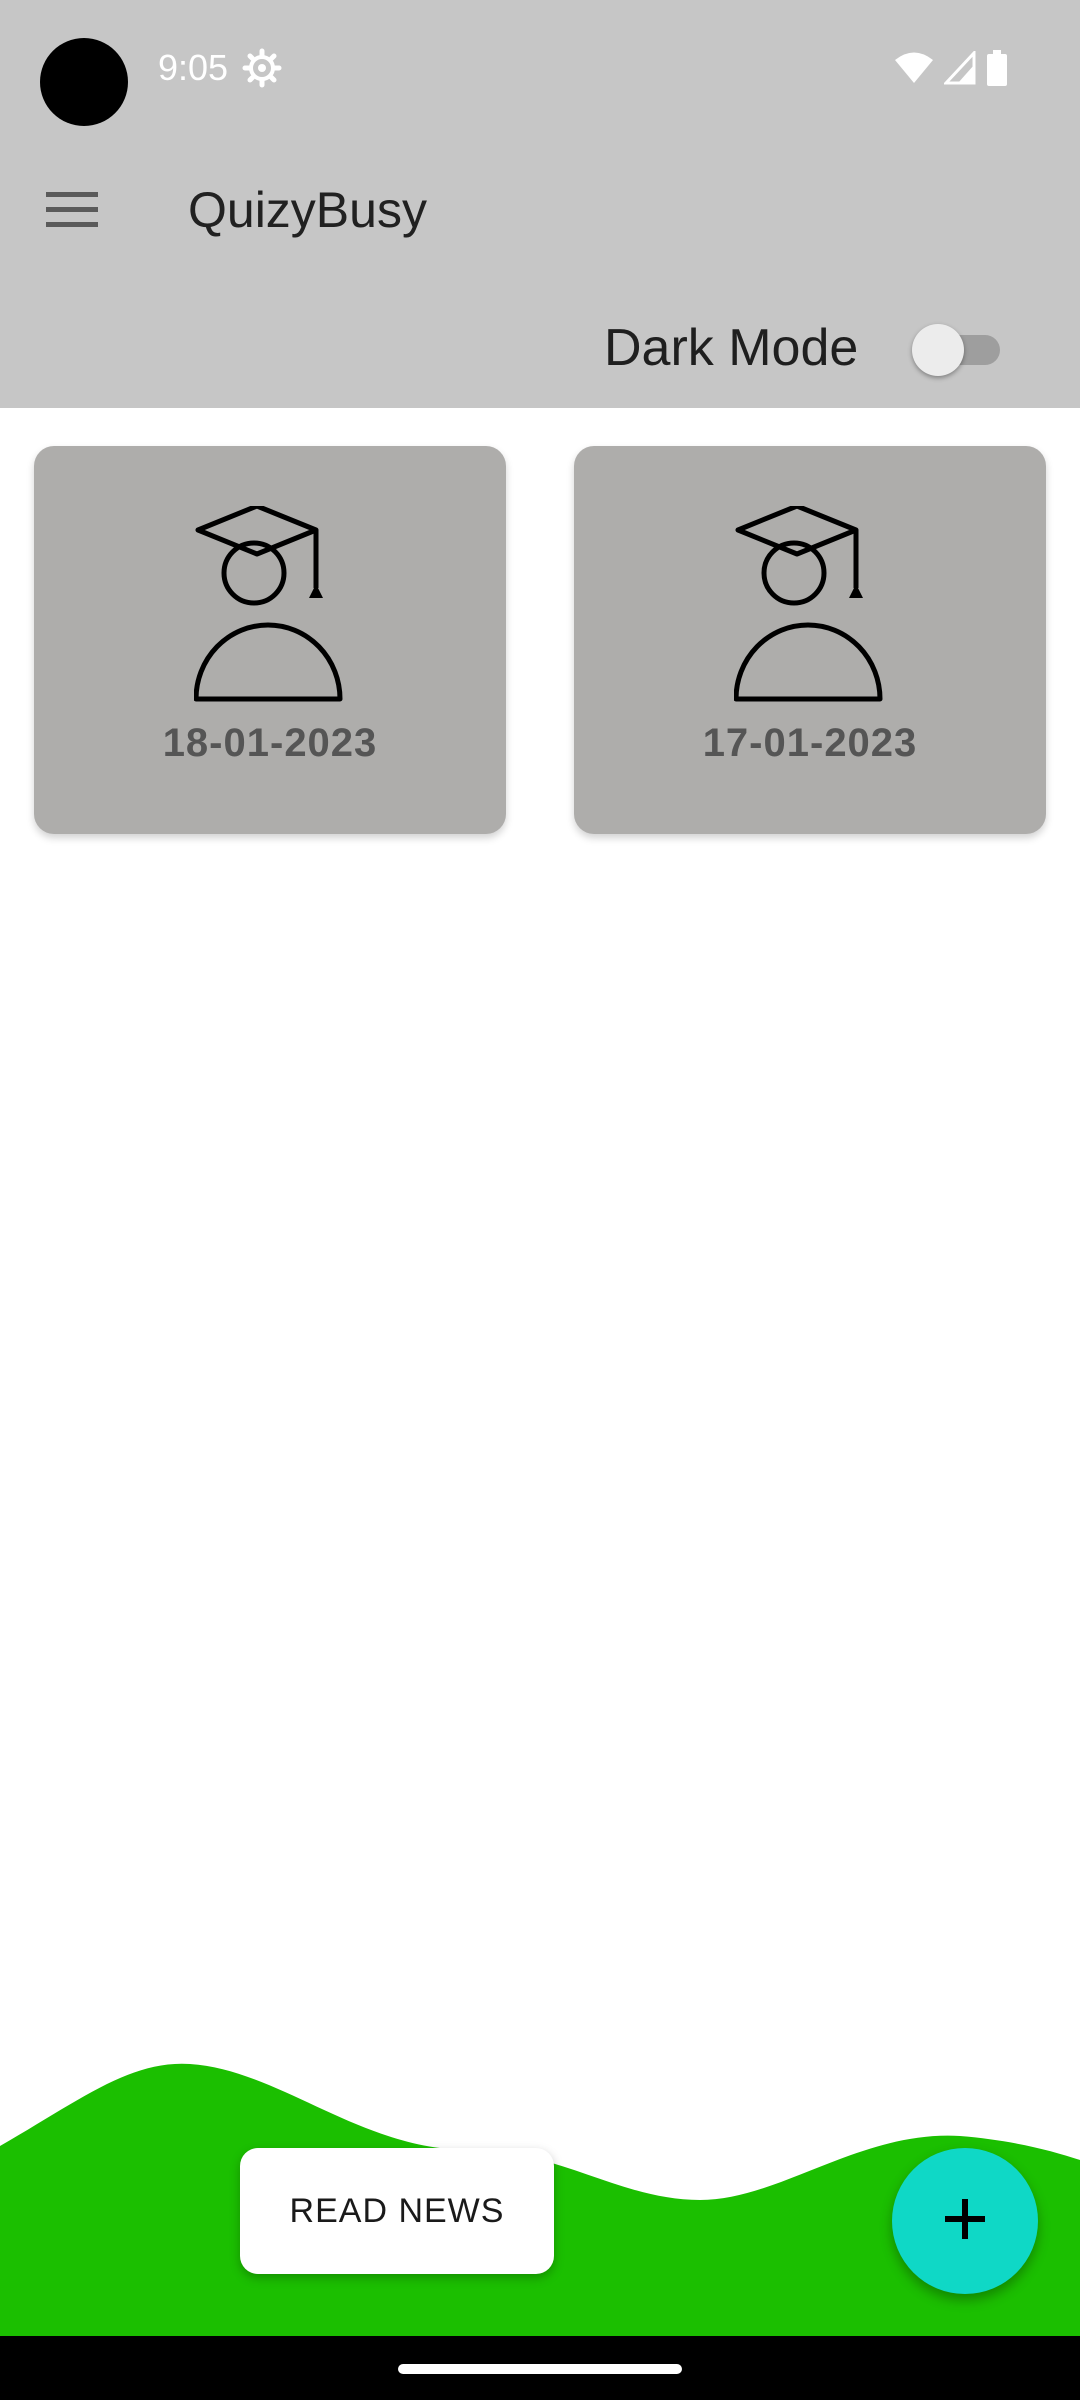 Image resolution: width=1080 pixels, height=2400 pixels. Describe the element at coordinates (810, 743) in the screenshot. I see `quiz-date: 17-01-2023` at that location.